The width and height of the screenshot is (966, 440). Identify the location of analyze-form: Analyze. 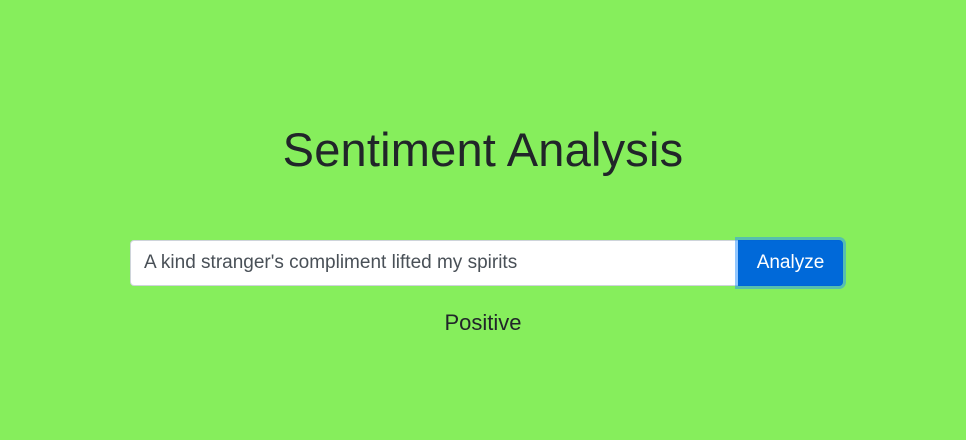
(486, 263).